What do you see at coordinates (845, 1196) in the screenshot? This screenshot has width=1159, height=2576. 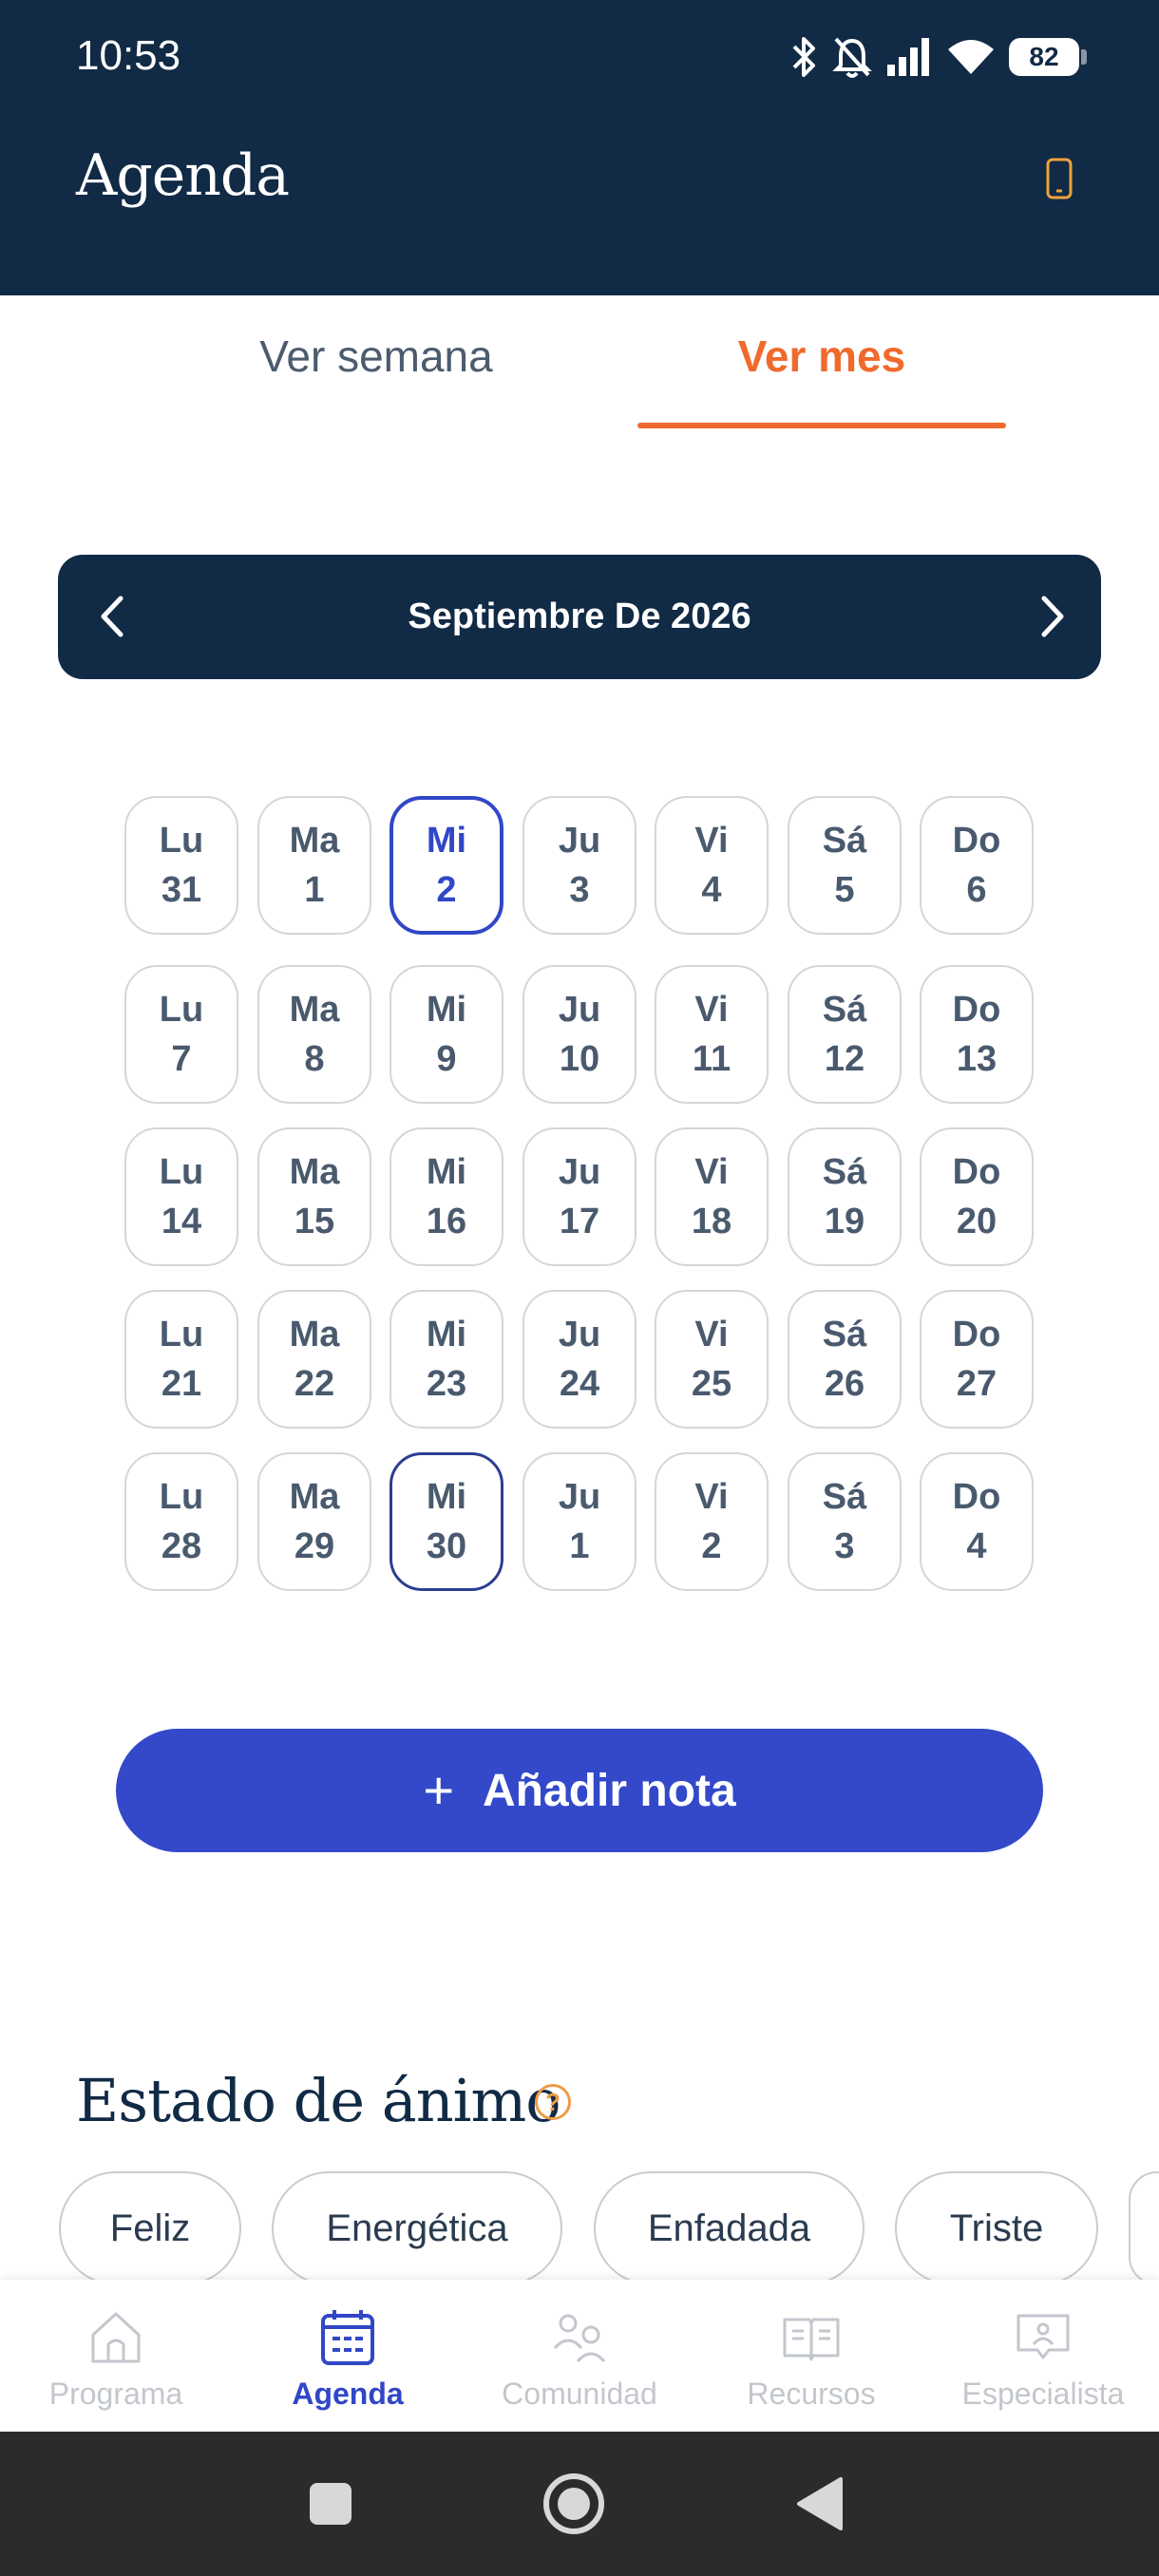 I see `calendar-day-cell: Sá 19` at bounding box center [845, 1196].